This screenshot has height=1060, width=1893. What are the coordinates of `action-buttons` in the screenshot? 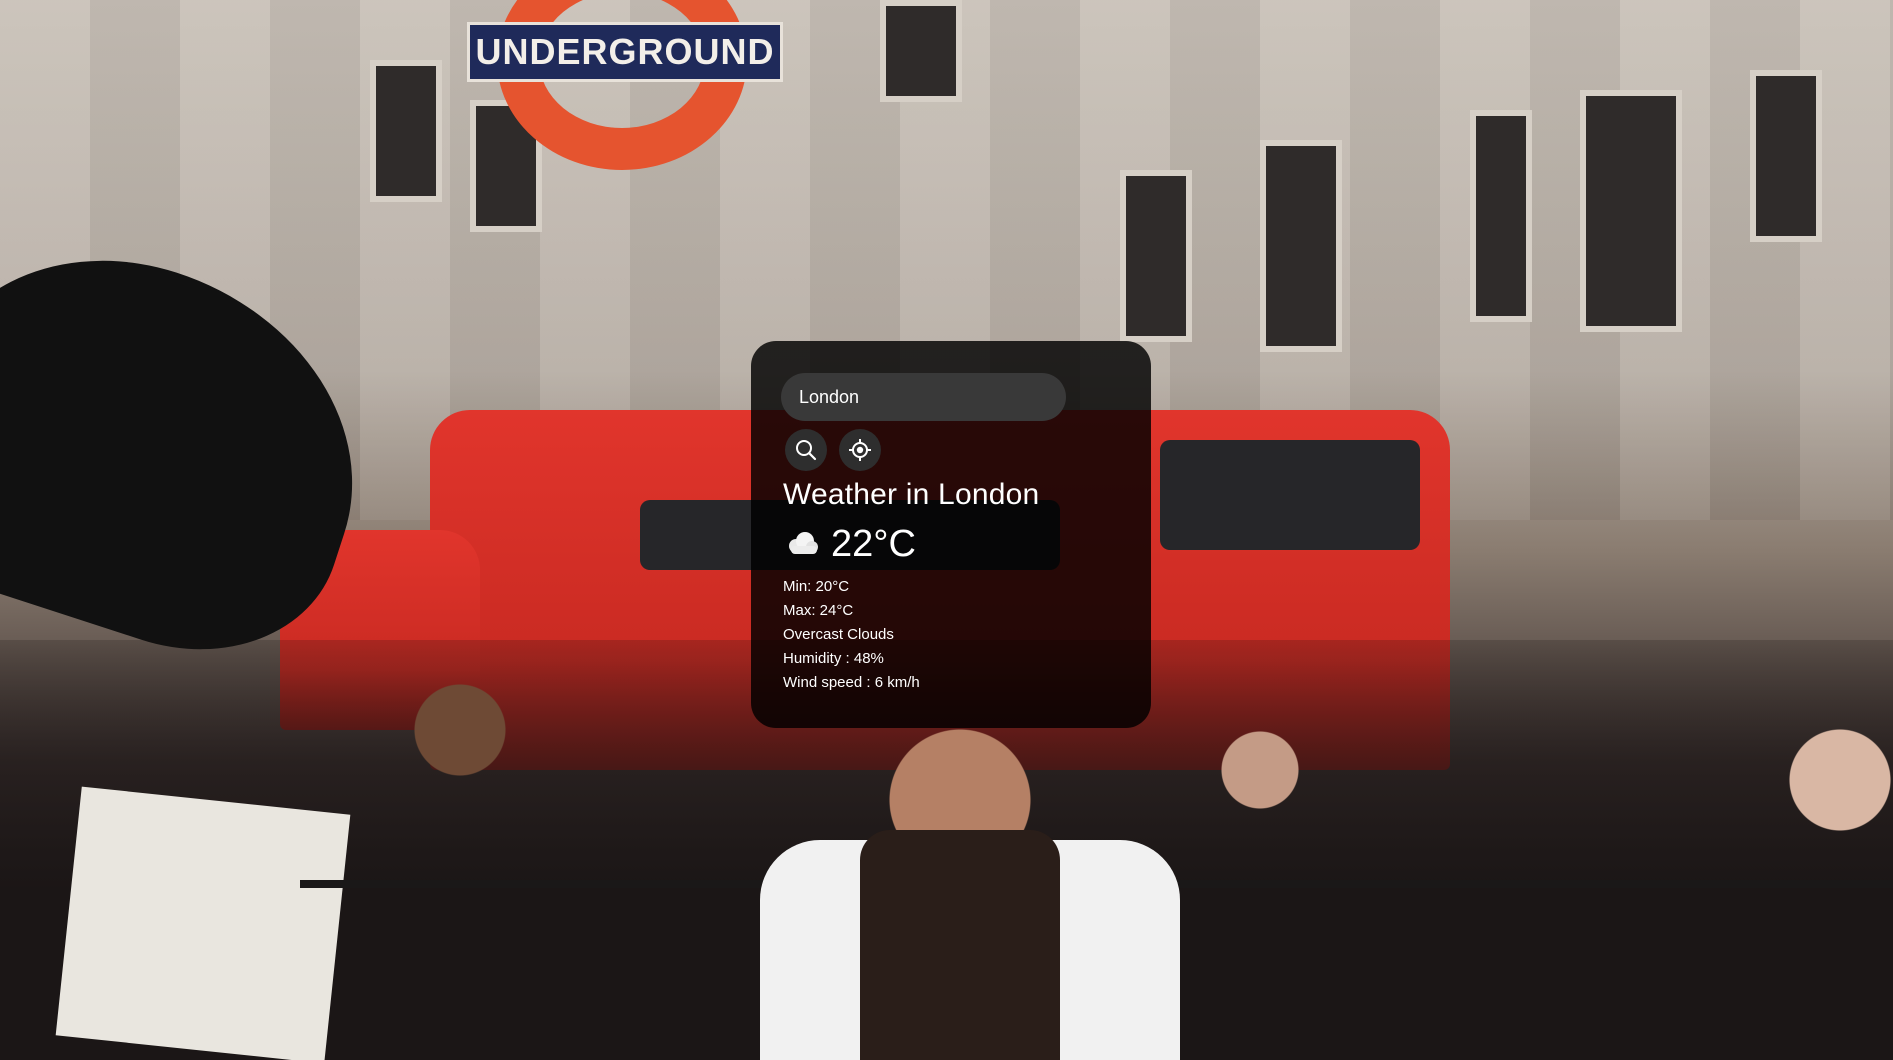 It's located at (952, 450).